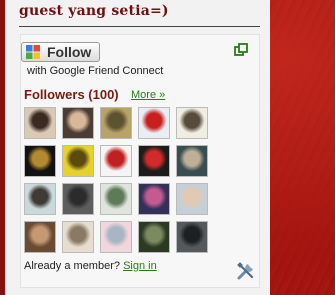 The width and height of the screenshot is (335, 295). What do you see at coordinates (94, 11) in the screenshot?
I see `widget-title: guest yang setia=)` at bounding box center [94, 11].